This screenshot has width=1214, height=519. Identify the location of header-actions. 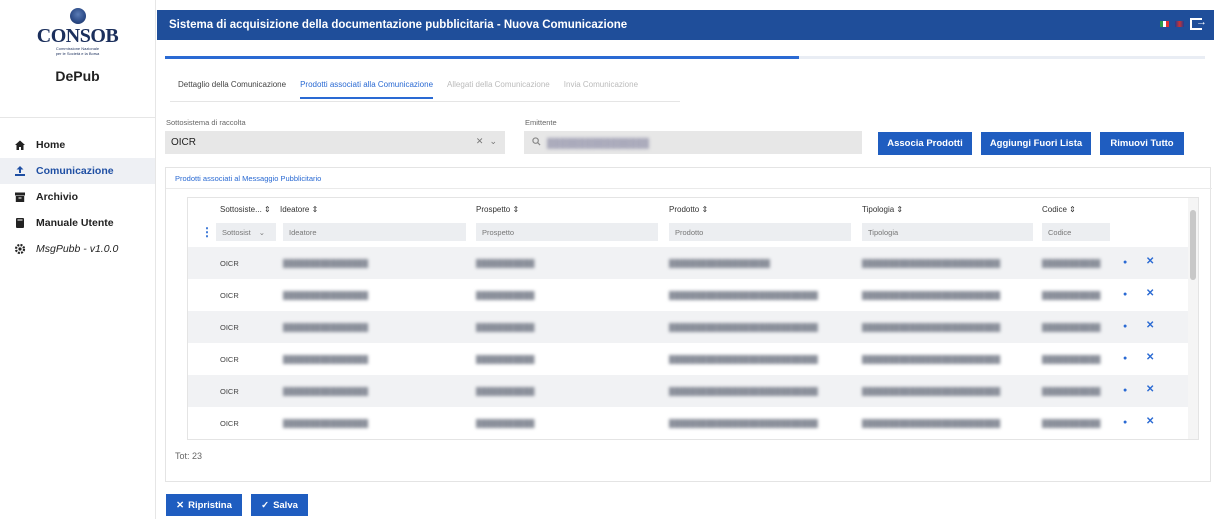
(1183, 23).